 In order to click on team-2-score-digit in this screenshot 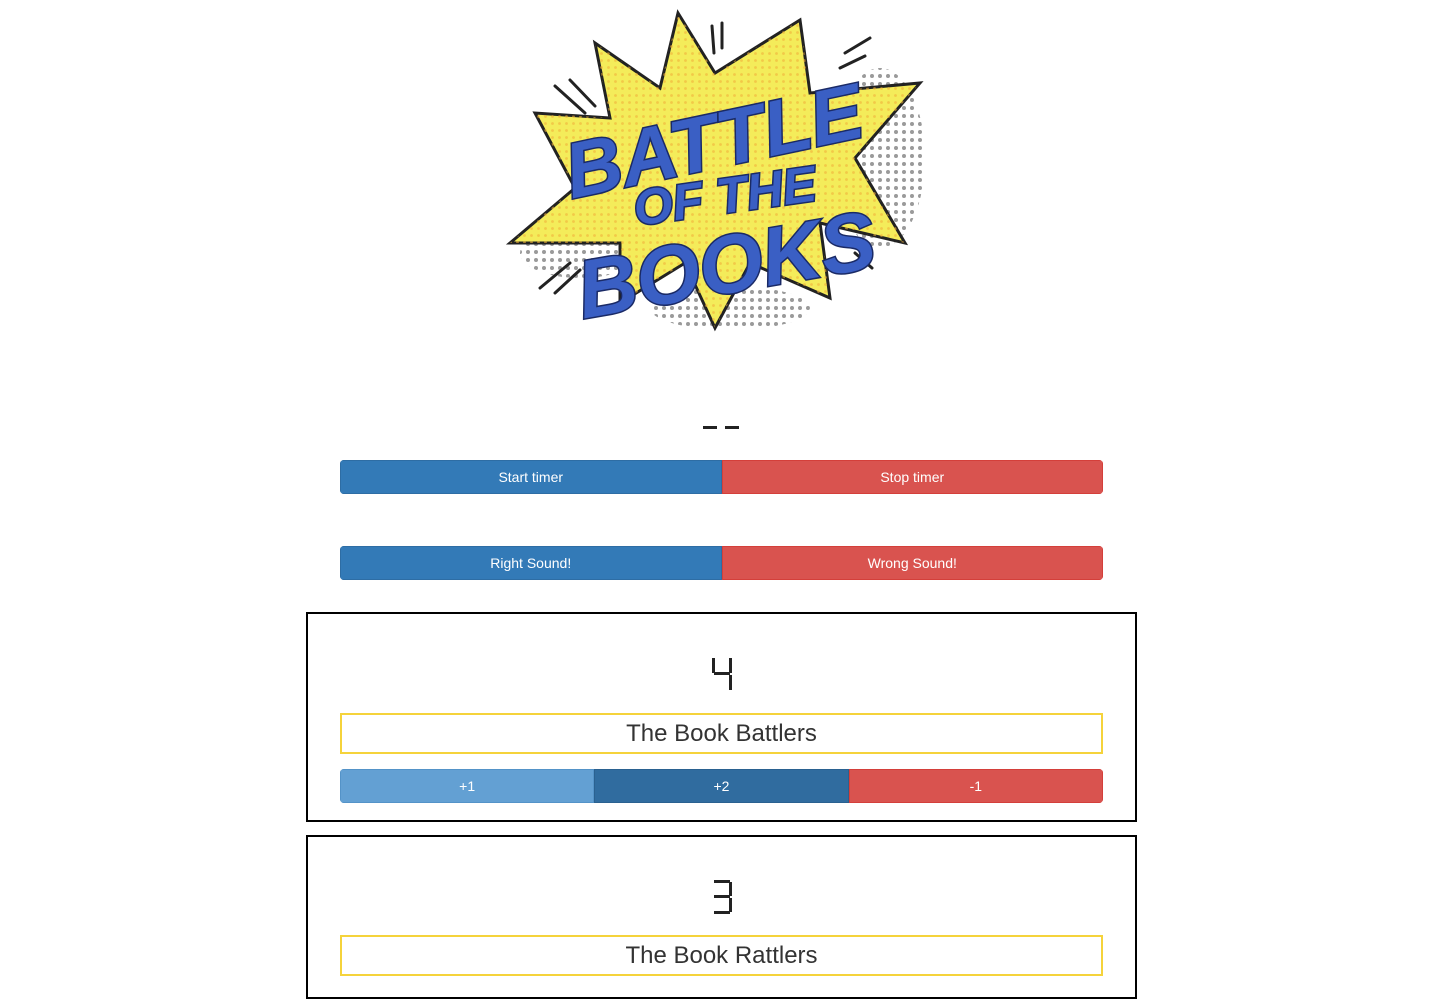, I will do `click(722, 897)`.